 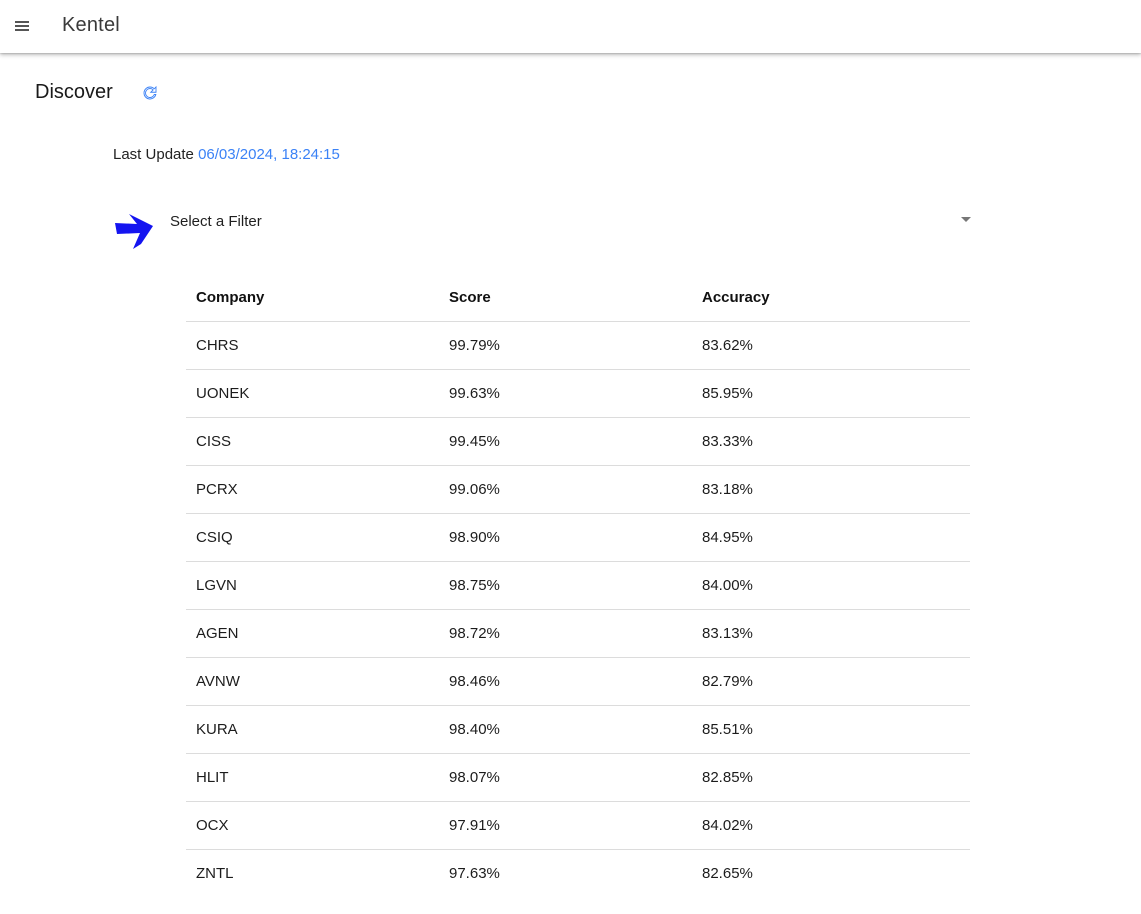 What do you see at coordinates (578, 874) in the screenshot?
I see `table-row: ZNTL 97.63% 82.65%` at bounding box center [578, 874].